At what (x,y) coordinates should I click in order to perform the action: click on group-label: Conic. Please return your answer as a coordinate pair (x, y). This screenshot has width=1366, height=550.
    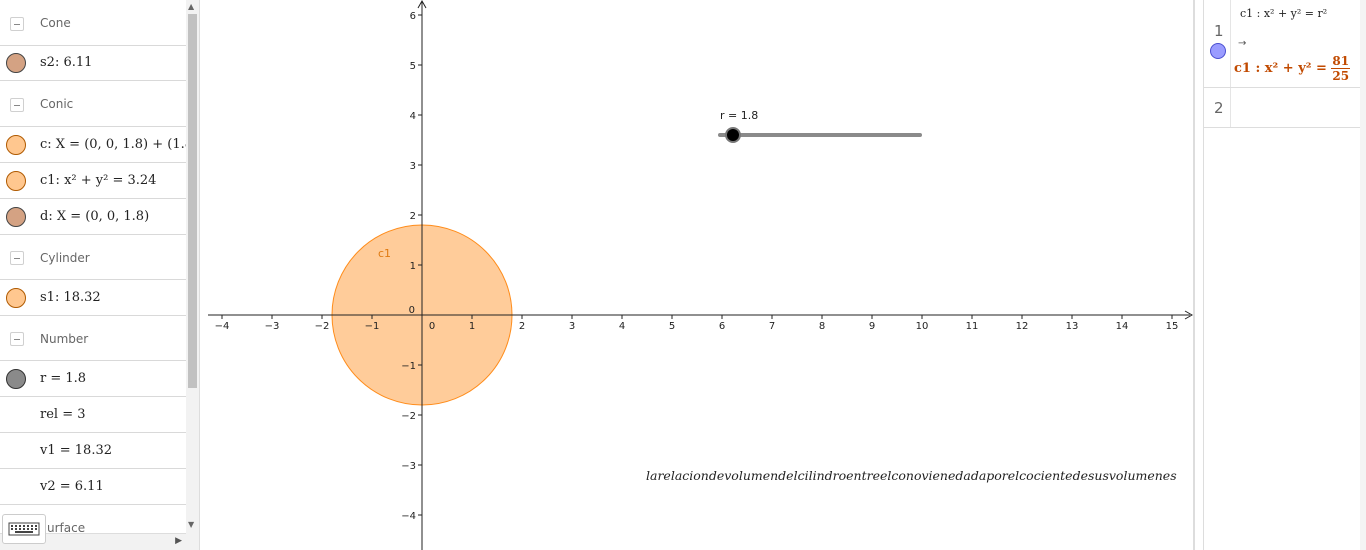
    Looking at the image, I should click on (57, 104).